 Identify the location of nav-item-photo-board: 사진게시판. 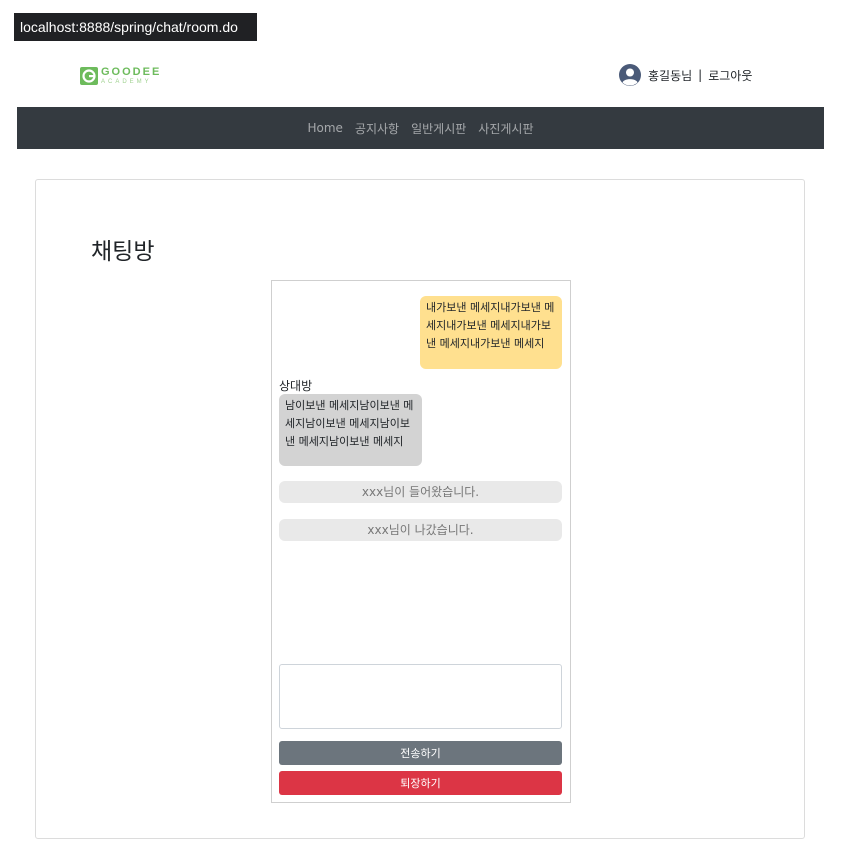
(505, 128).